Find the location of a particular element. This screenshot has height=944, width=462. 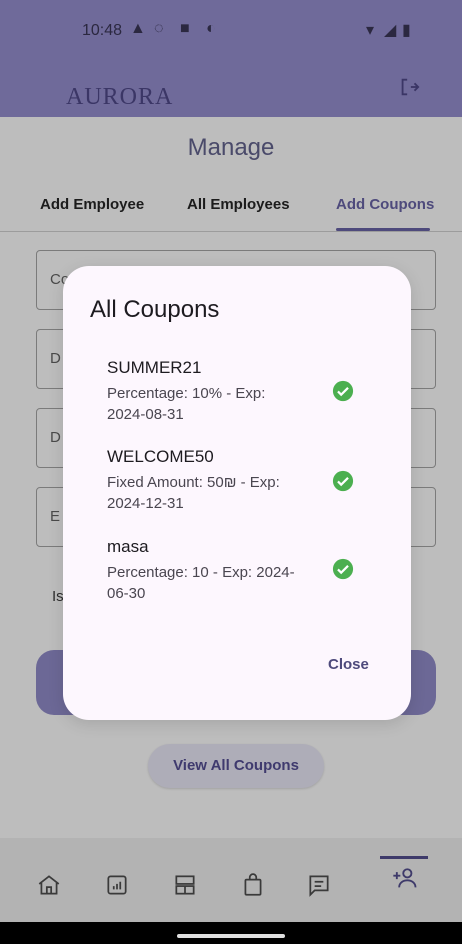

page-title: Manage is located at coordinates (231, 147).